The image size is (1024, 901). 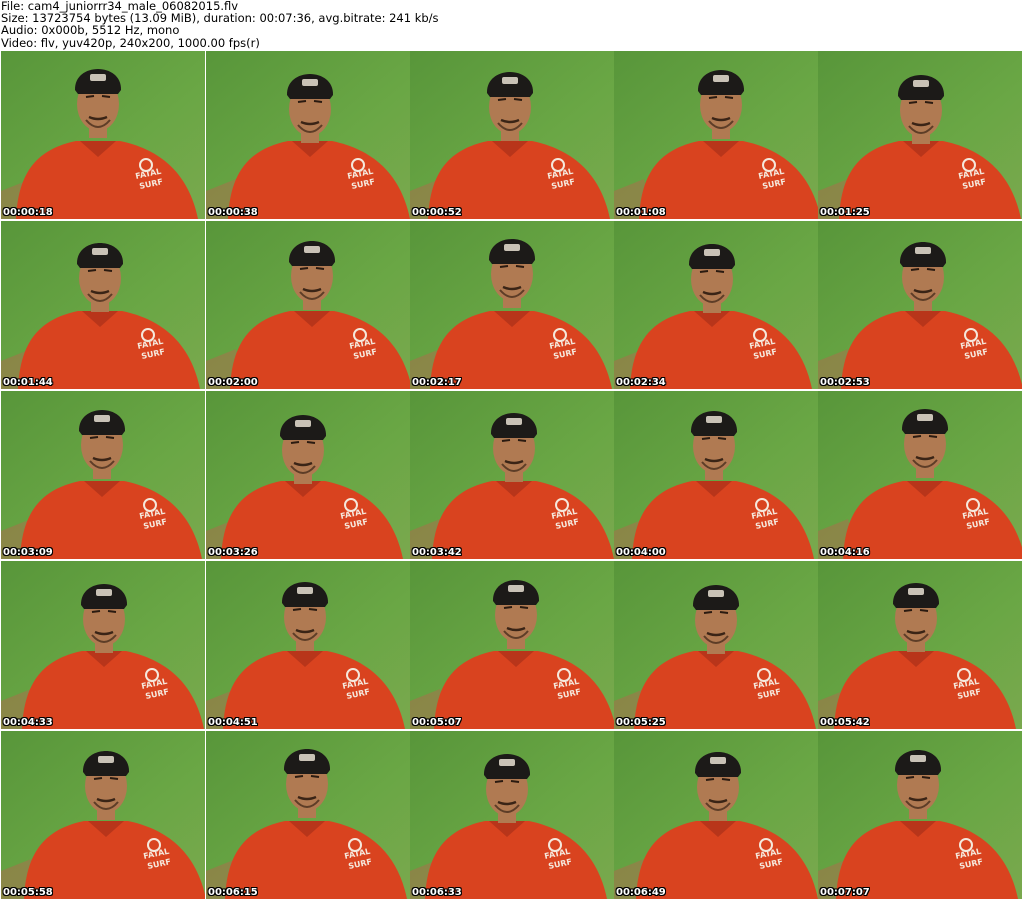 I want to click on video-thumbnail: FATAL SURF 00:02:00, so click(x=308, y=305).